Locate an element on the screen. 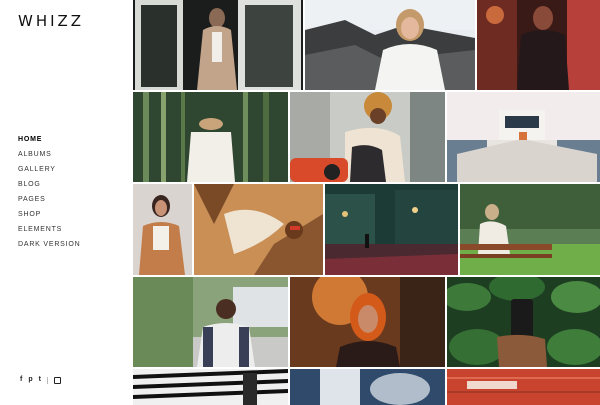 The height and width of the screenshot is (405, 600). nav-item-albums: ALBUMS is located at coordinates (49, 157).